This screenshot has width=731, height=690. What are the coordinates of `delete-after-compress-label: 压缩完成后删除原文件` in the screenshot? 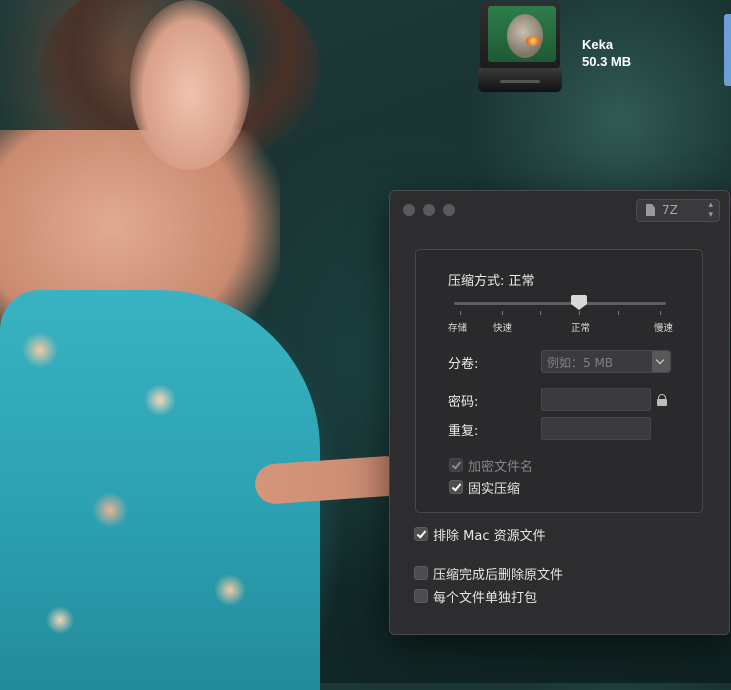 It's located at (498, 575).